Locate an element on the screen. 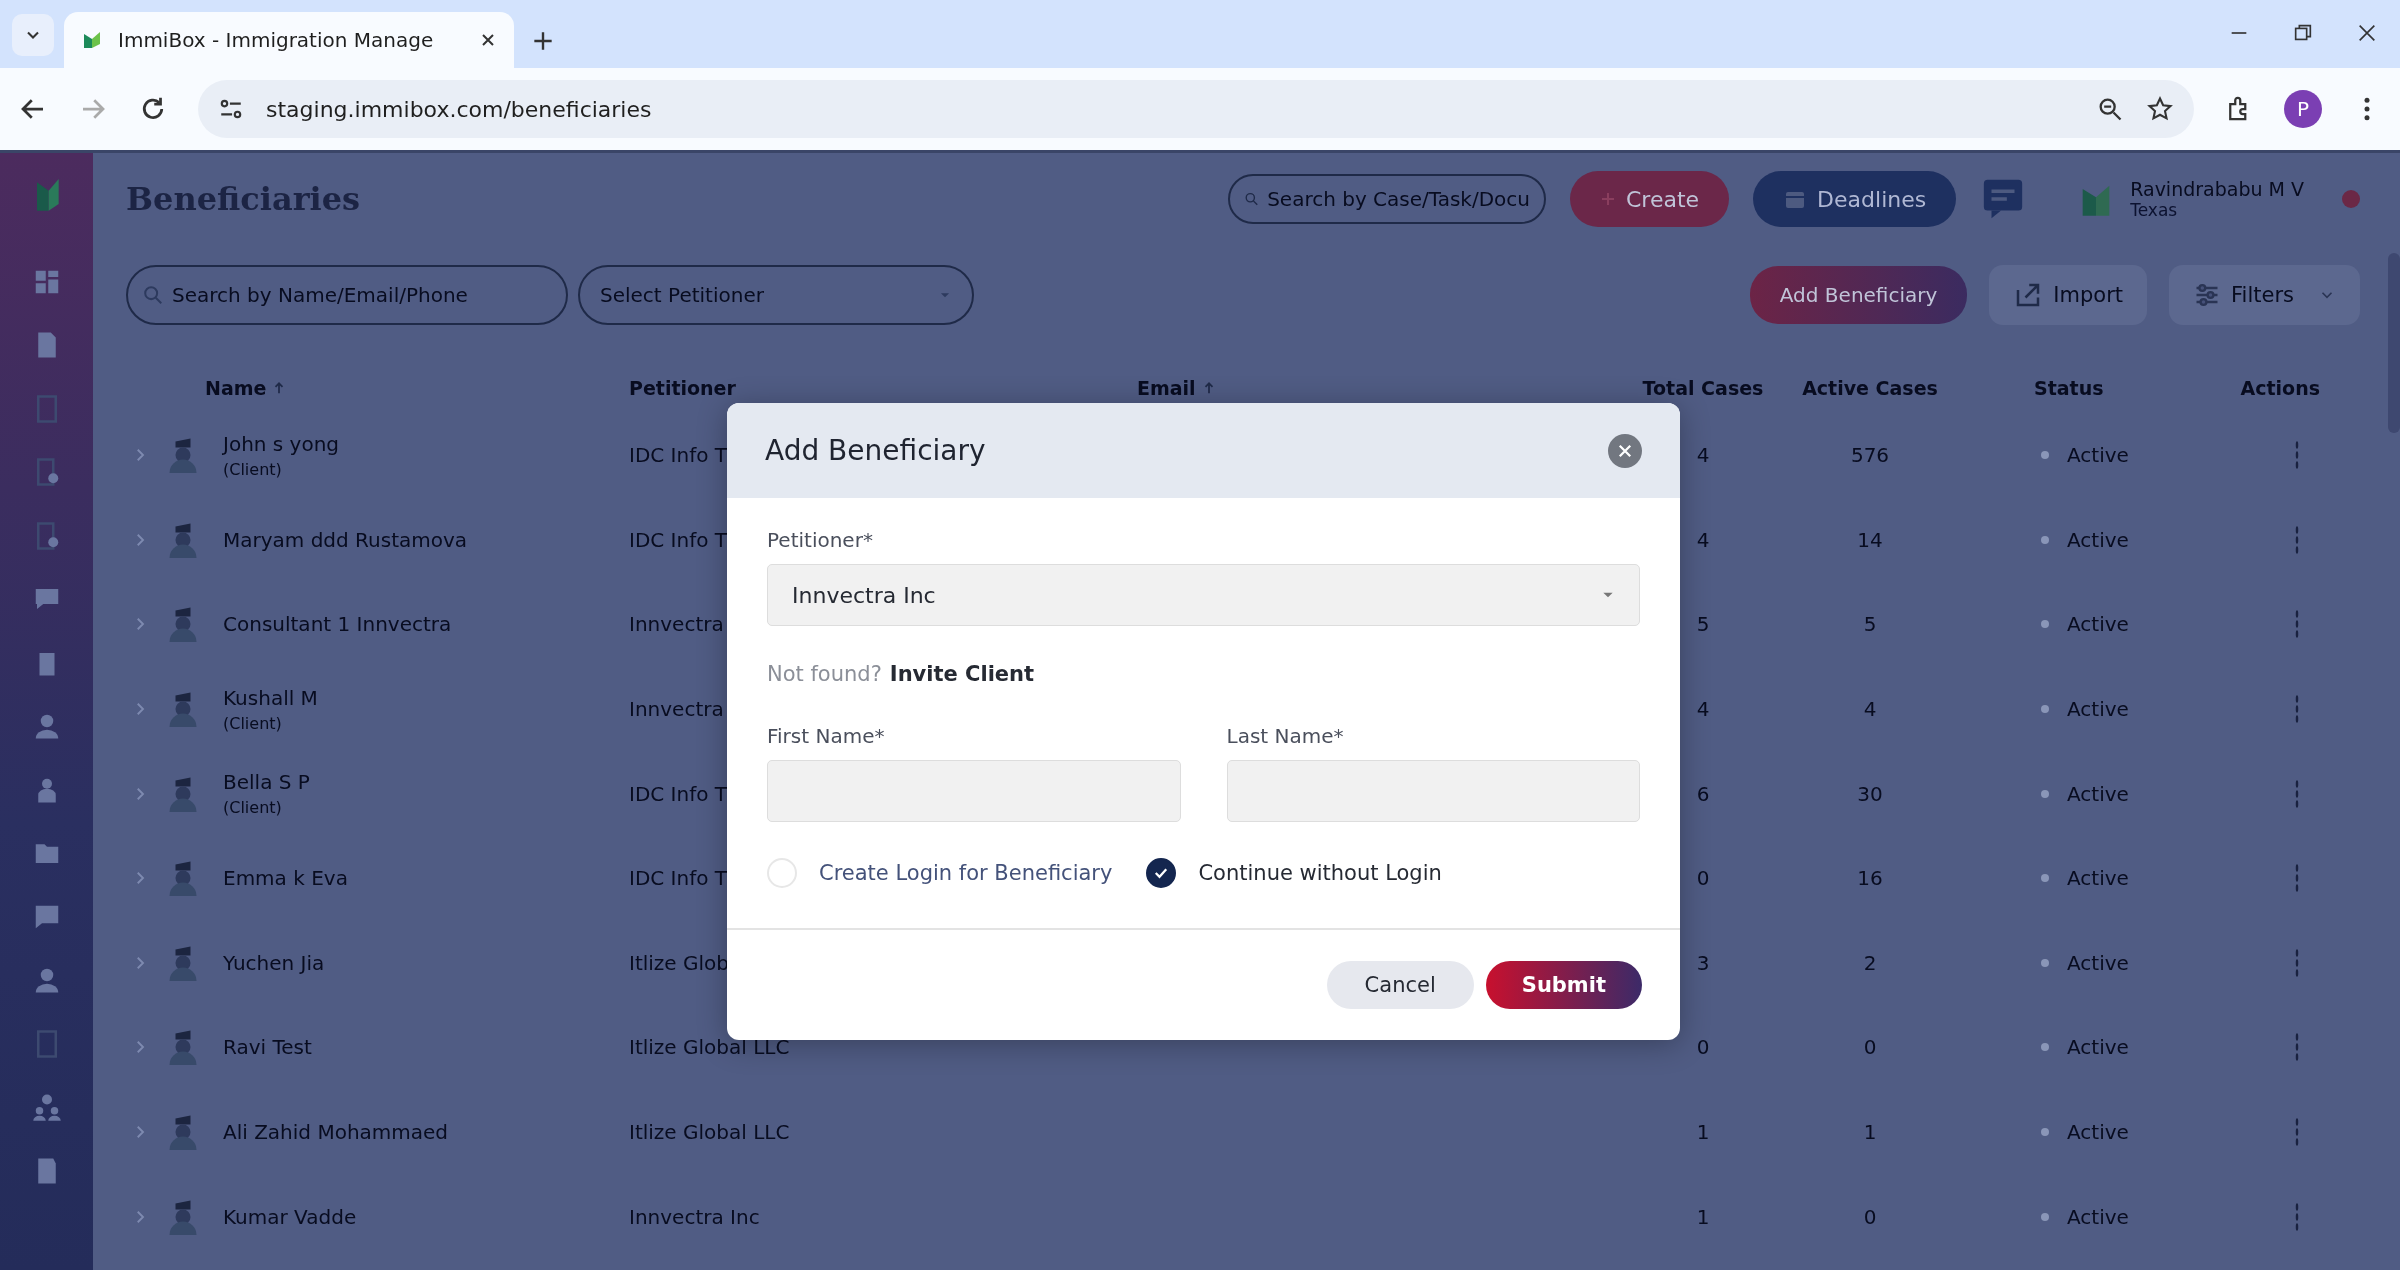  bookmark-star-icon is located at coordinates (2160, 109).